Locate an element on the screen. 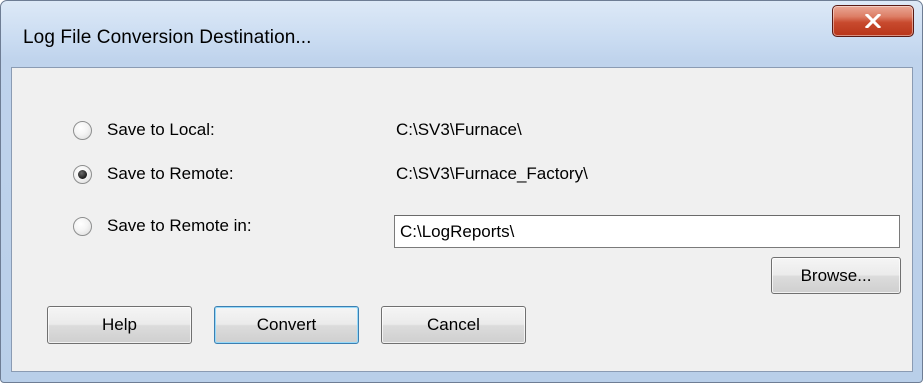 This screenshot has width=923, height=383. help-button: Help is located at coordinates (119, 325).